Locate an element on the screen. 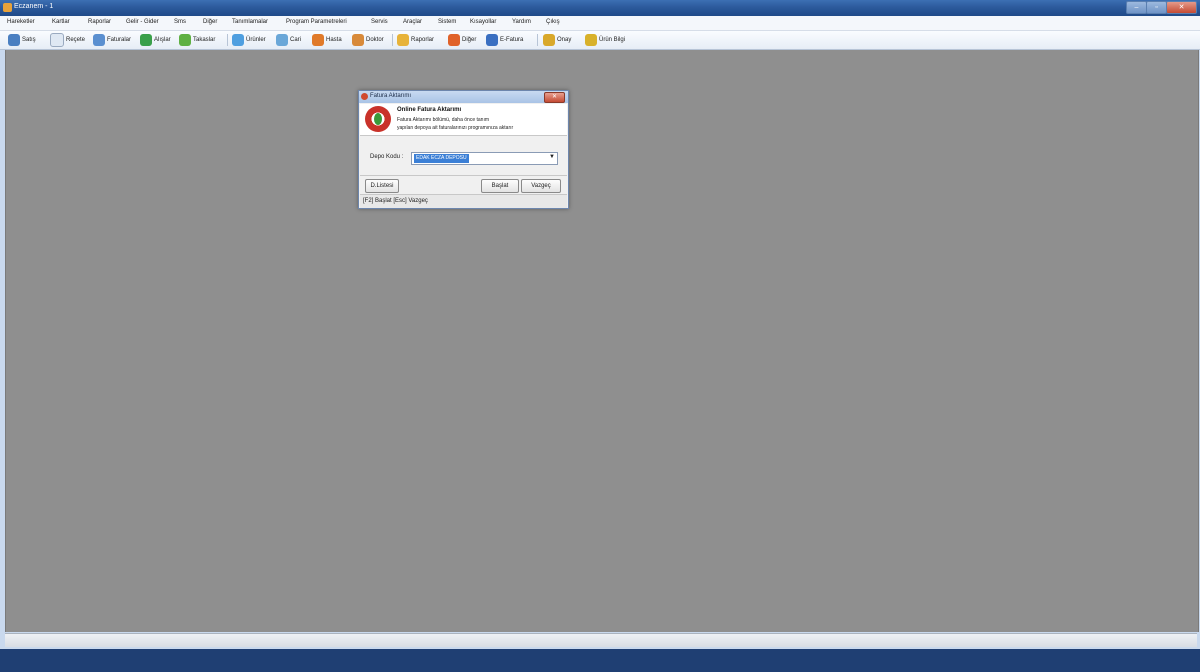 The height and width of the screenshot is (672, 1200). window-title: Eczanem - 1 is located at coordinates (34, 6).